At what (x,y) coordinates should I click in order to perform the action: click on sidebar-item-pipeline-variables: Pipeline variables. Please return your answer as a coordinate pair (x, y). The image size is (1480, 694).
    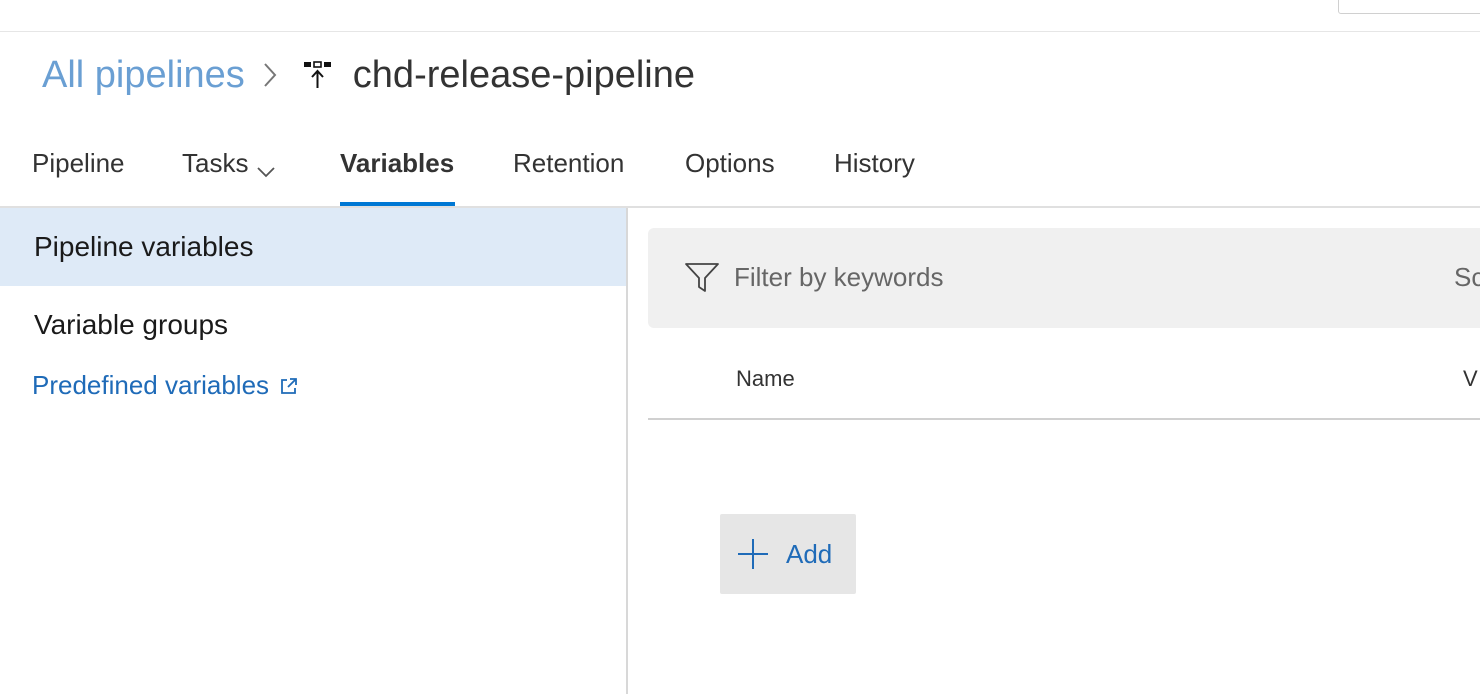
    Looking at the image, I should click on (313, 247).